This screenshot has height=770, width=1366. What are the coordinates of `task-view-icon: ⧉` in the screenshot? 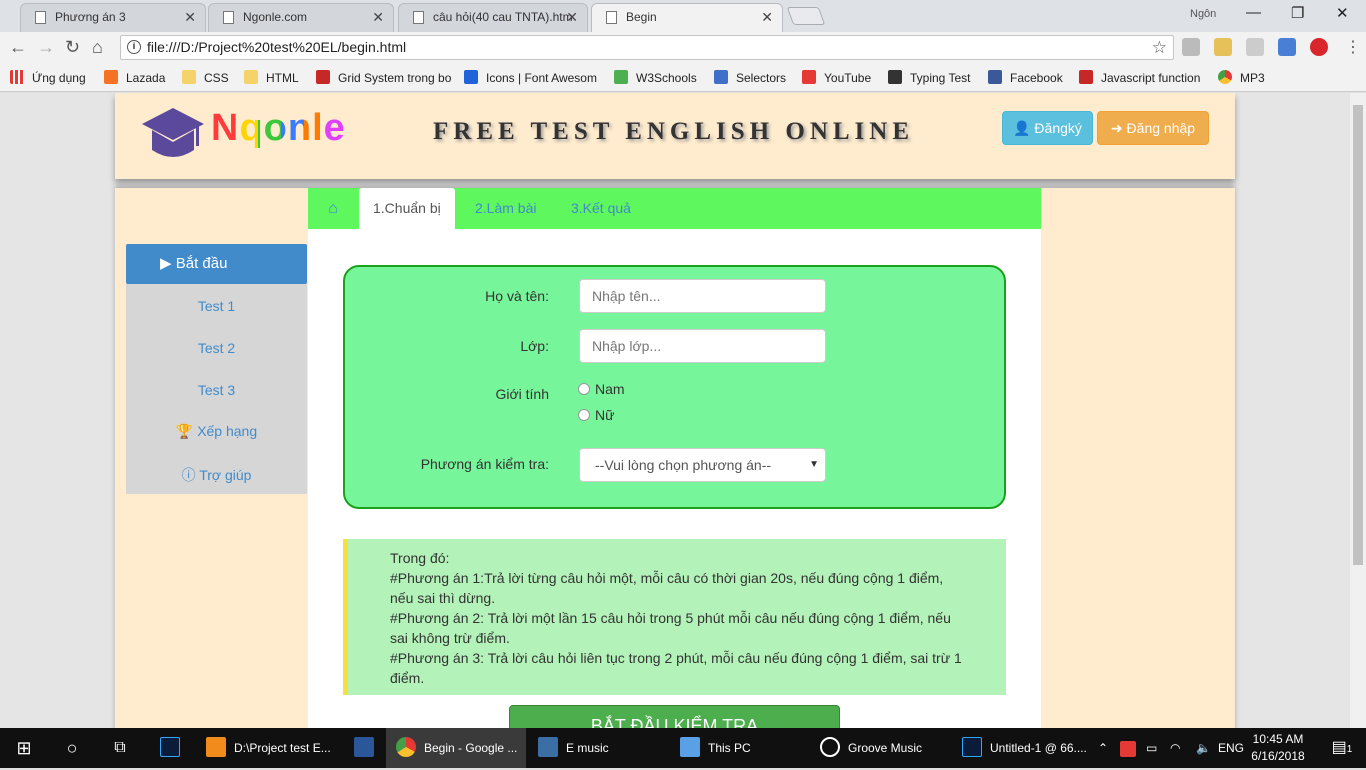 It's located at (120, 748).